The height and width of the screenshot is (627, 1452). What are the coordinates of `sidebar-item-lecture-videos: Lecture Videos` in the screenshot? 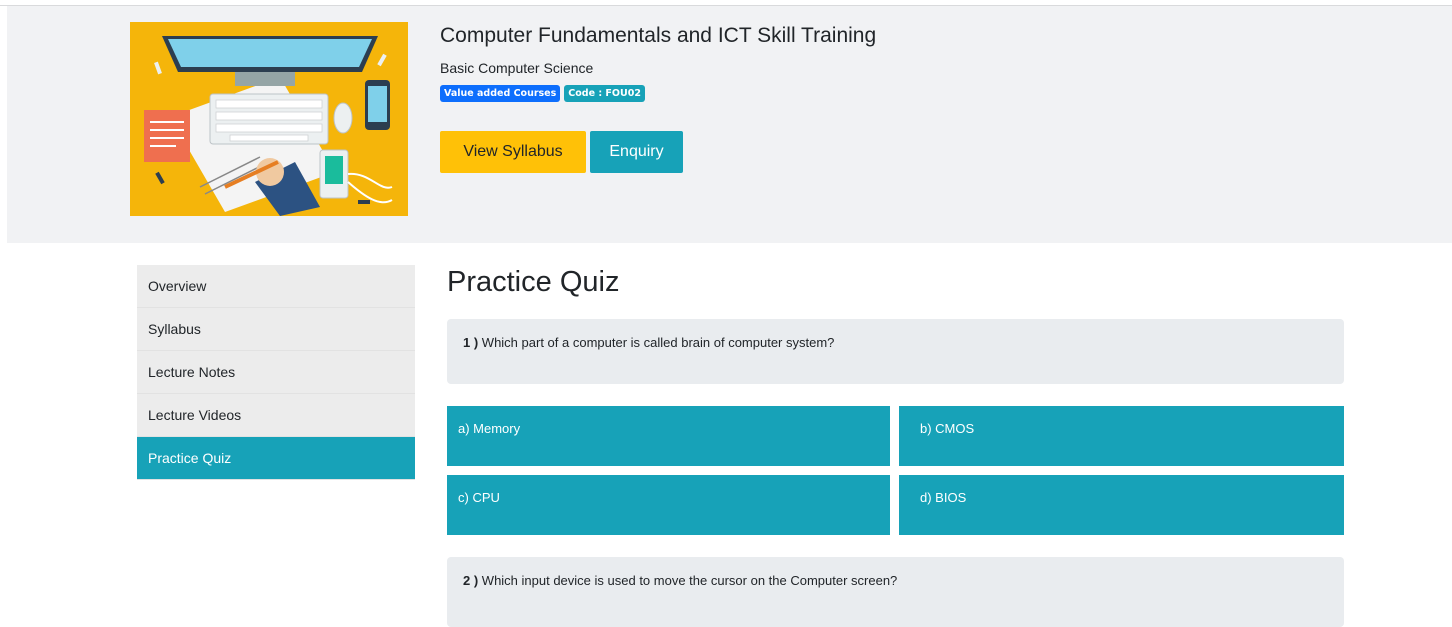 It's located at (276, 415).